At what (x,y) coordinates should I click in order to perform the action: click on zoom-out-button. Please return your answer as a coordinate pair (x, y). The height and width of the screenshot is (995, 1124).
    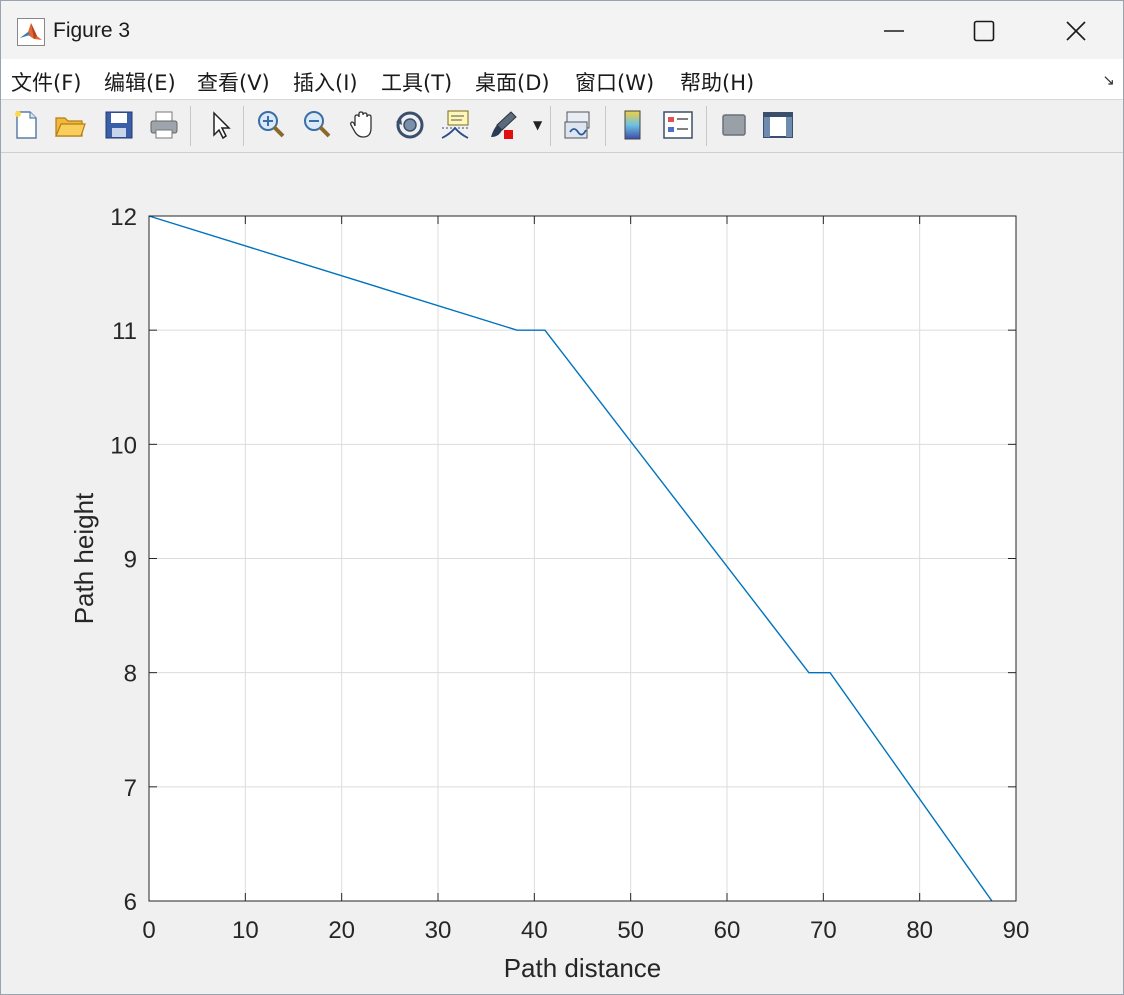
    Looking at the image, I should click on (317, 125).